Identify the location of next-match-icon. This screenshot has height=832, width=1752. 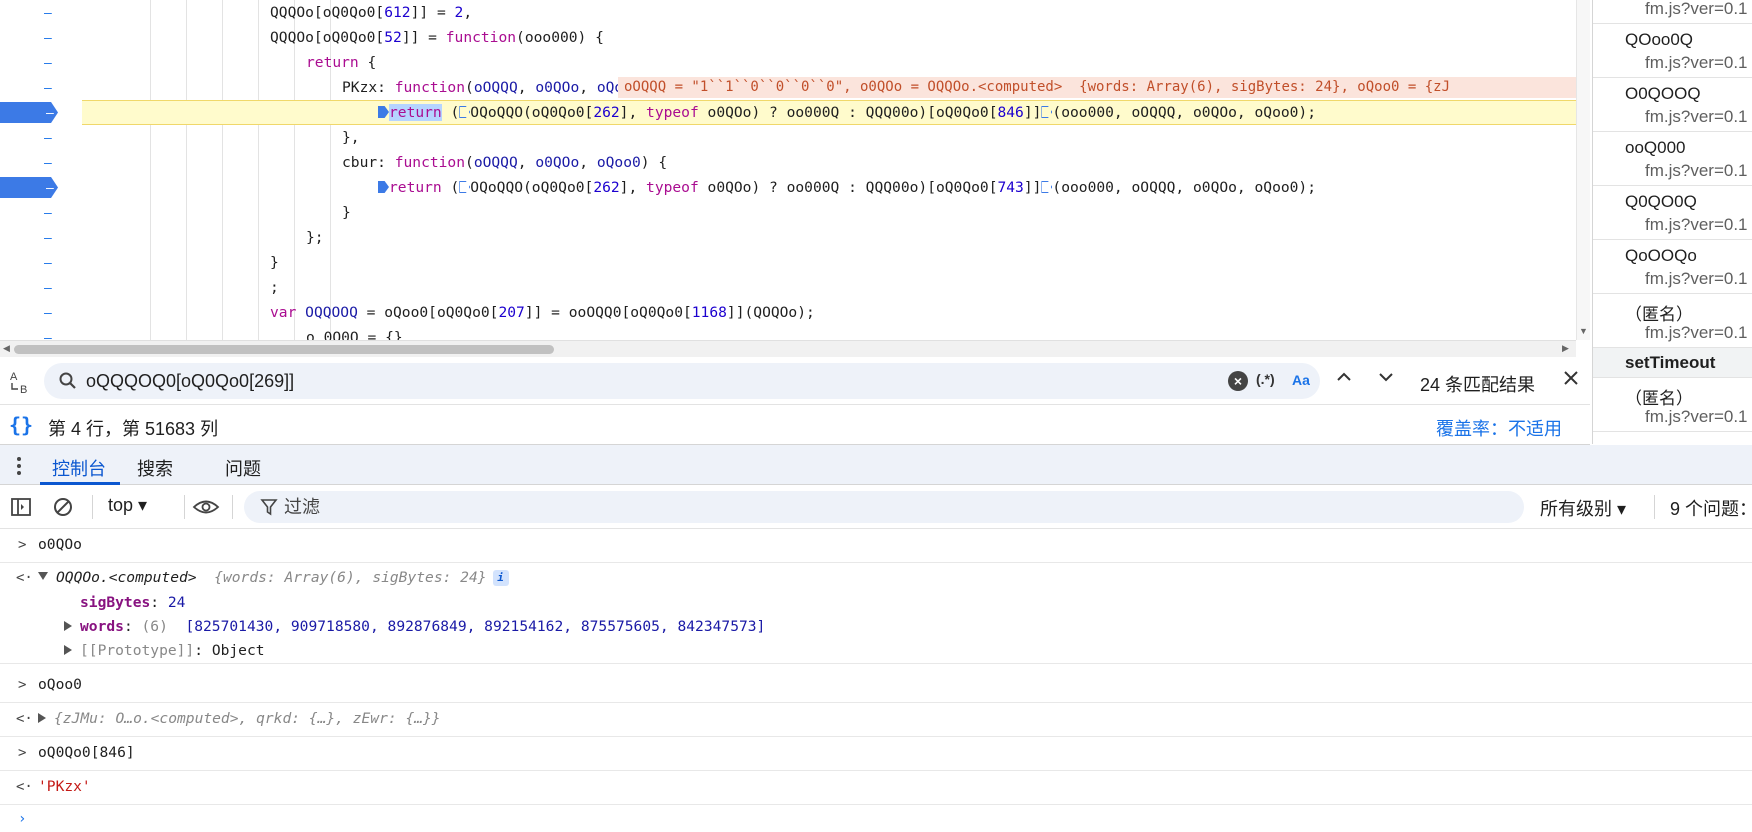
(1386, 377).